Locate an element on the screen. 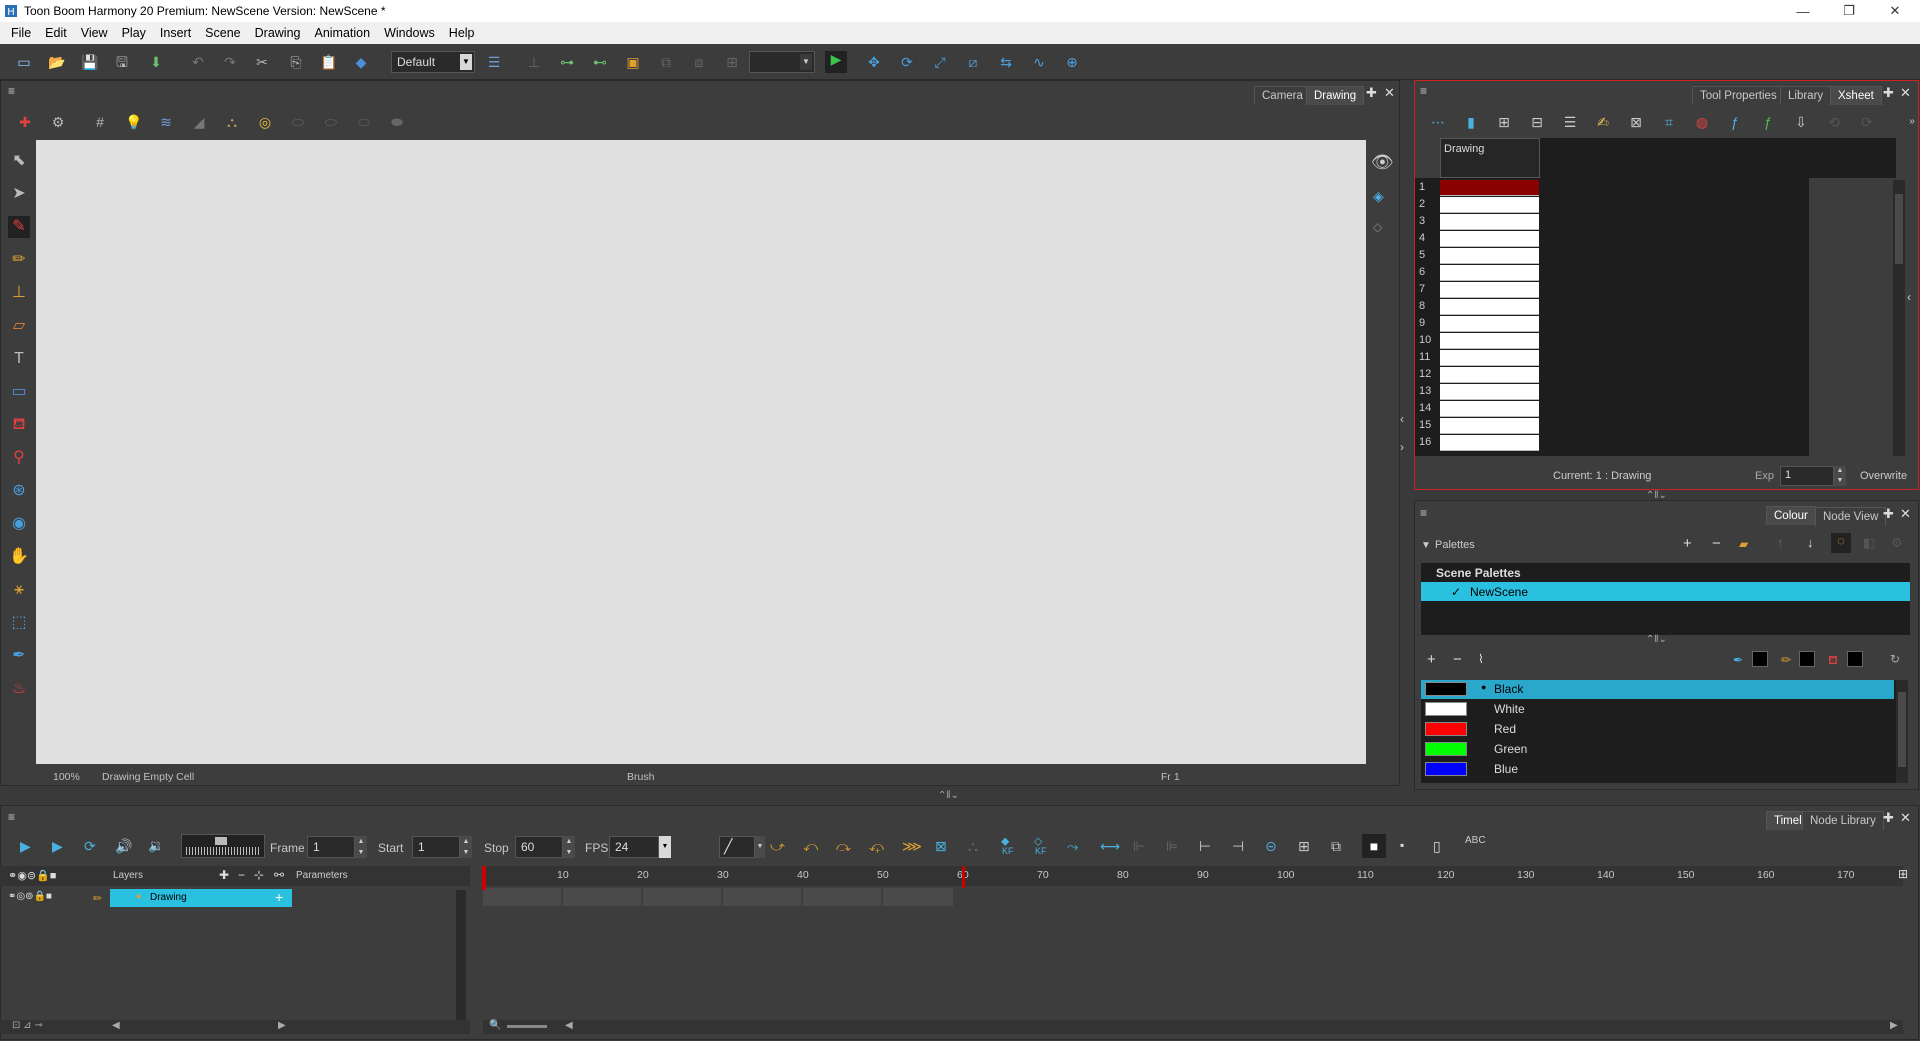  remove-colour-icon: − is located at coordinates (1457, 659).